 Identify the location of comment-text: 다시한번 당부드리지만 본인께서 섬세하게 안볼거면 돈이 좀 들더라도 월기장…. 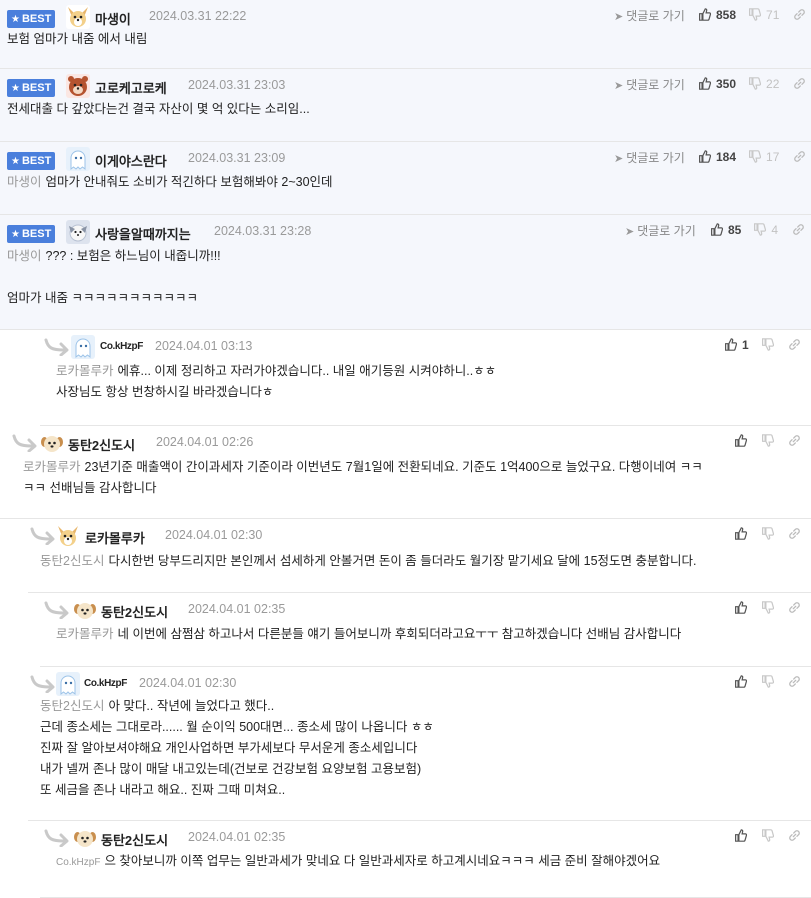
(402, 561).